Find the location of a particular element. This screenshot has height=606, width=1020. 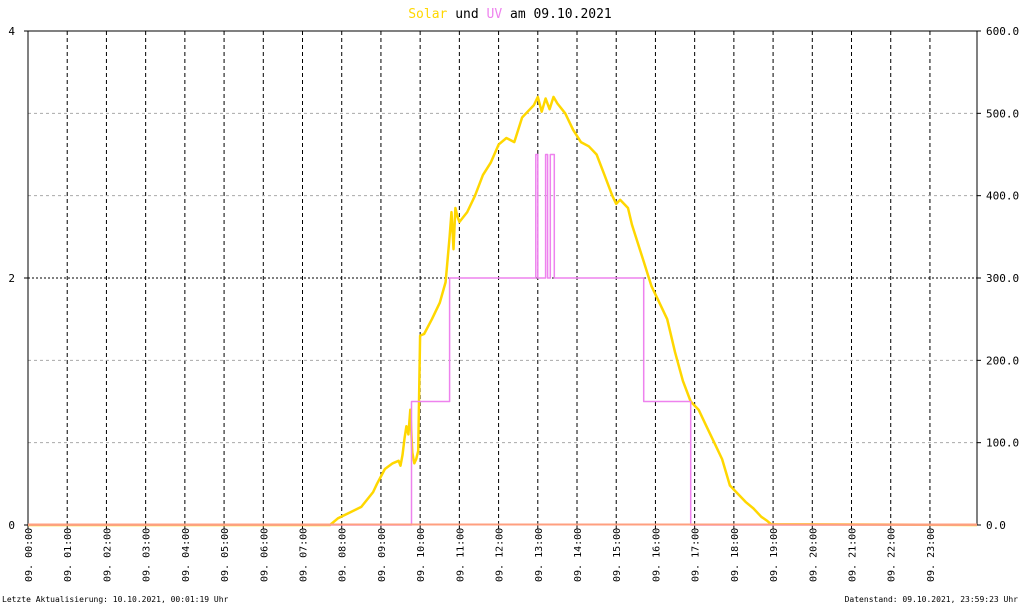

x-tick-label-12: 09. 12:00 is located at coordinates (500, 555).